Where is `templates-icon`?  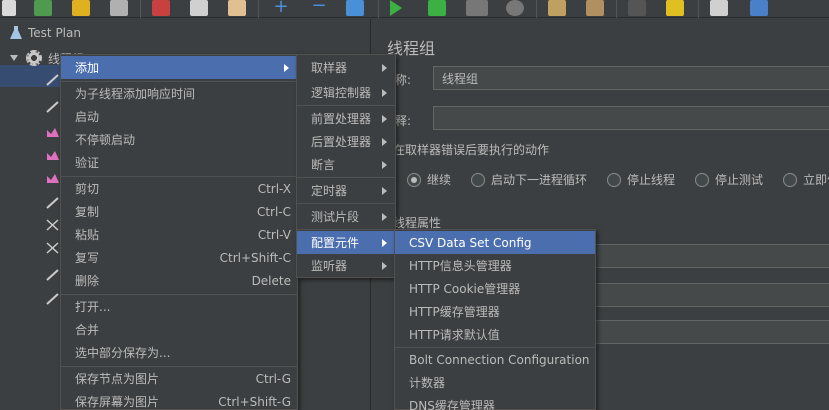
templates-icon is located at coordinates (43, 8).